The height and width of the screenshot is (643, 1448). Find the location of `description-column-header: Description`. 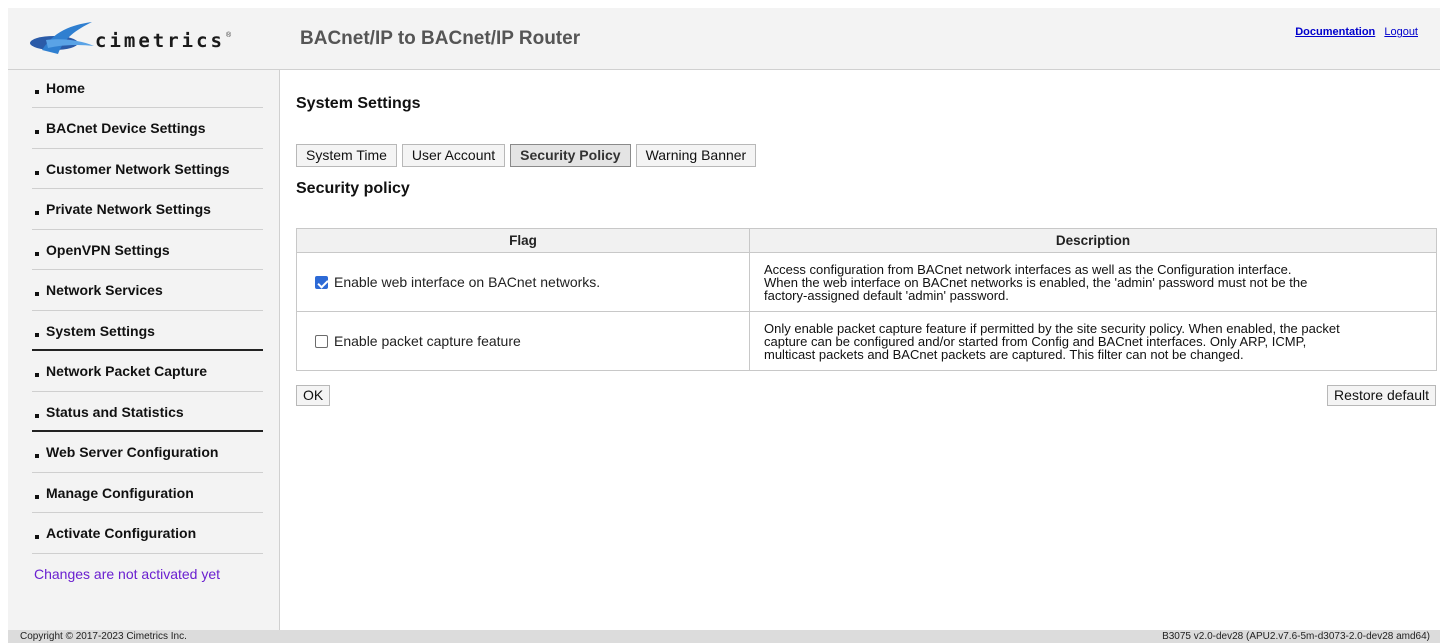

description-column-header: Description is located at coordinates (1093, 240).